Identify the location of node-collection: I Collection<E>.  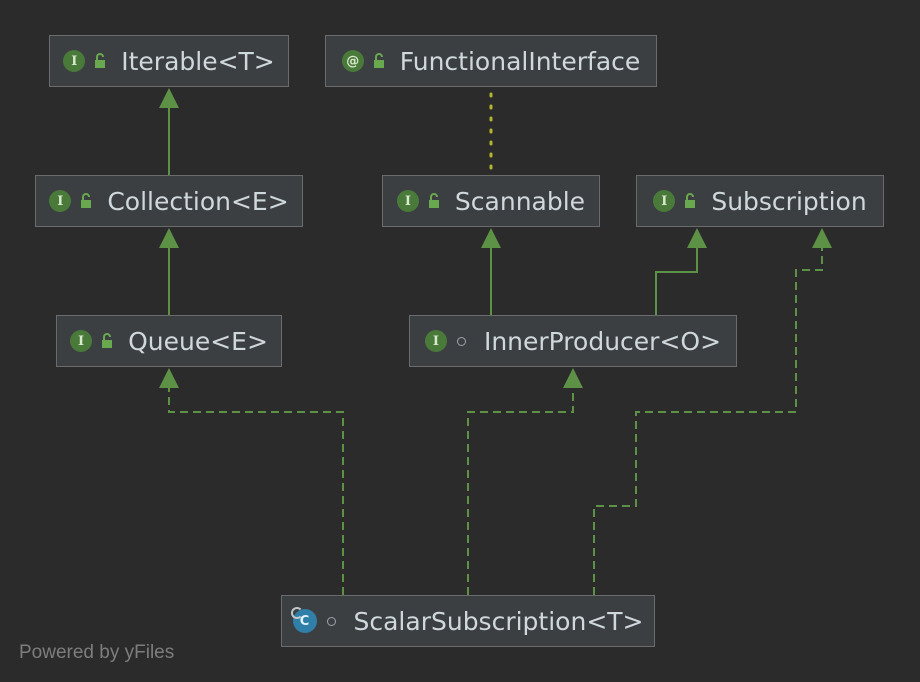
(169, 201).